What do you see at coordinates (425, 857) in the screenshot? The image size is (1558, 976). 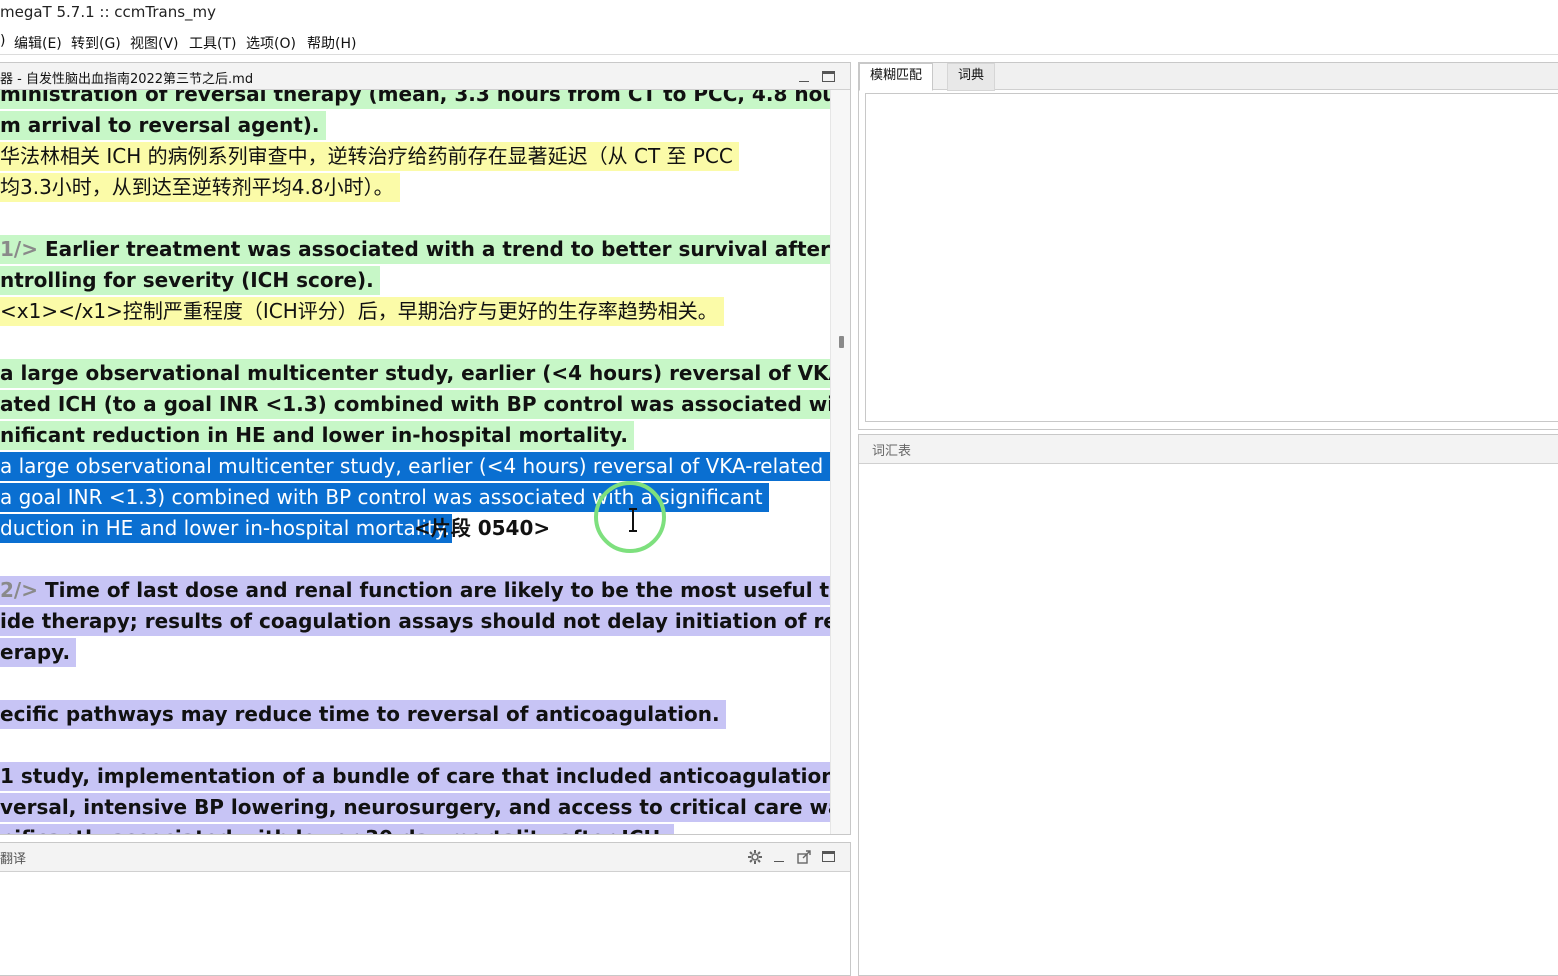 I see `mt-header: 翻译` at bounding box center [425, 857].